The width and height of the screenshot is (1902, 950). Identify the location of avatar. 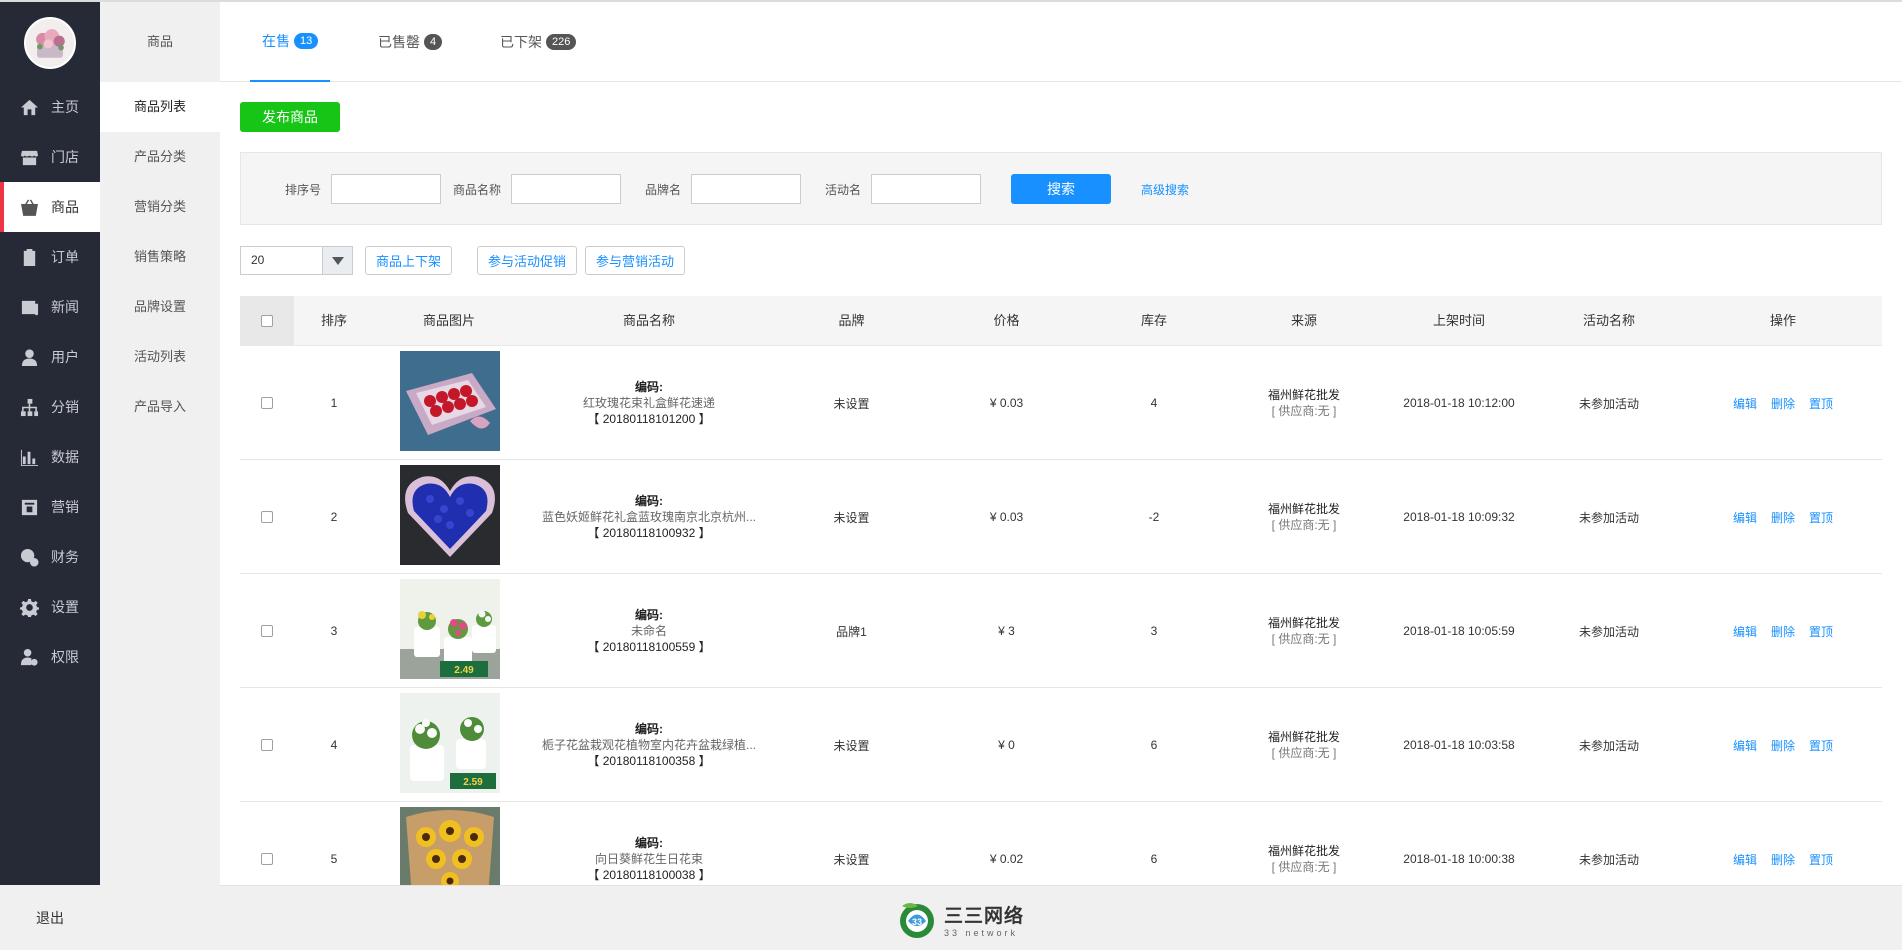
(50, 43).